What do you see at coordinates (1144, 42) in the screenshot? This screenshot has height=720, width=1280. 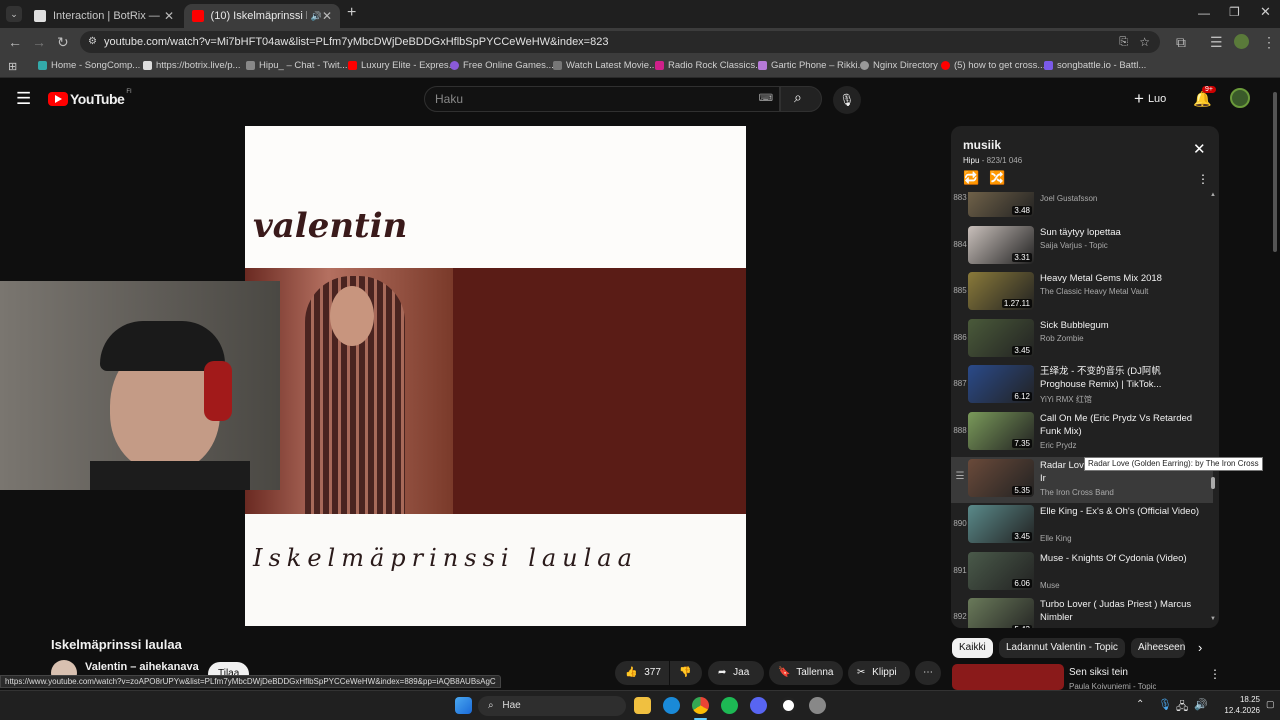 I see `bookmark-star-icon: ☆` at bounding box center [1144, 42].